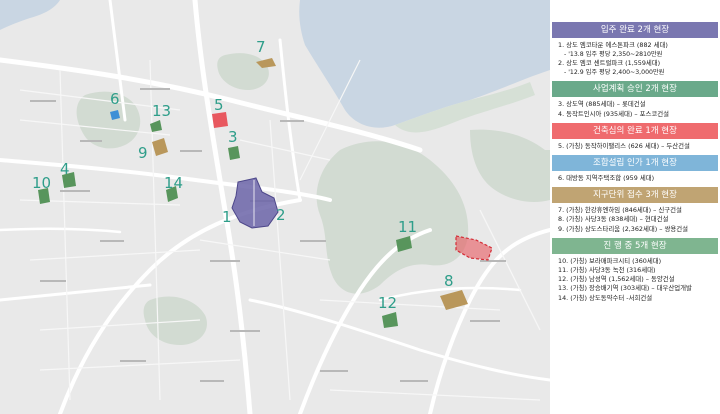  Describe the element at coordinates (161, 111) in the screenshot. I see `marker-13: 13` at that location.